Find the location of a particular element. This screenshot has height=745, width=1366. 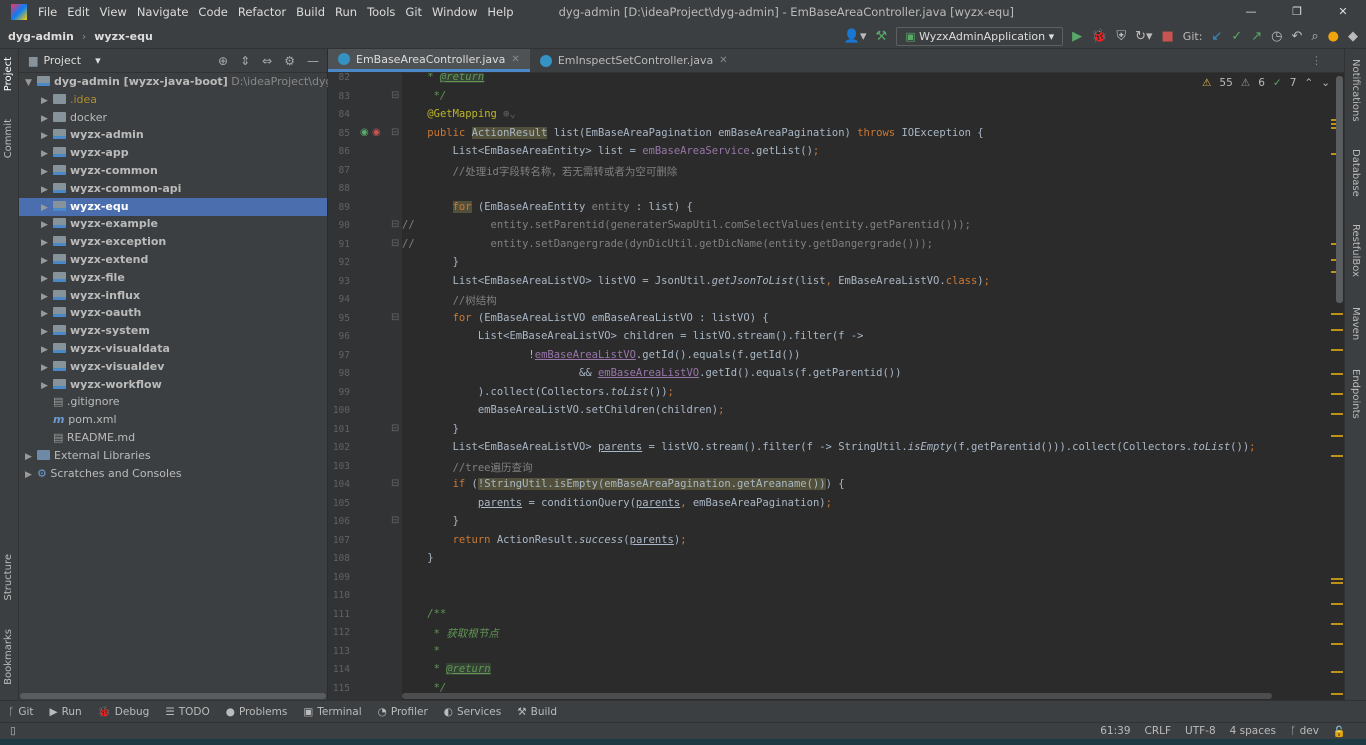

menu-git: Git is located at coordinates (413, 12).